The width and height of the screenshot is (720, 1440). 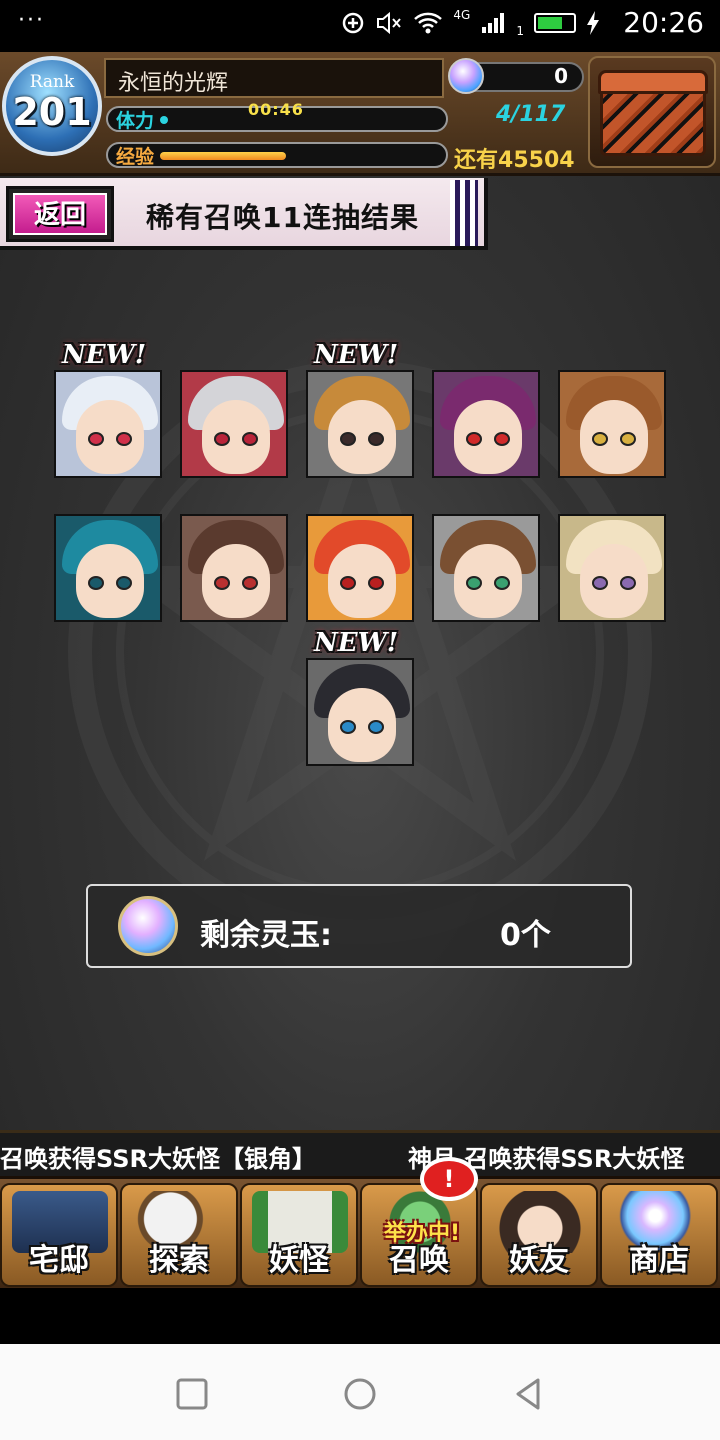 What do you see at coordinates (158, 1159) in the screenshot?
I see `ticker-message: 召唤获得SSR大妖怪【银角】` at bounding box center [158, 1159].